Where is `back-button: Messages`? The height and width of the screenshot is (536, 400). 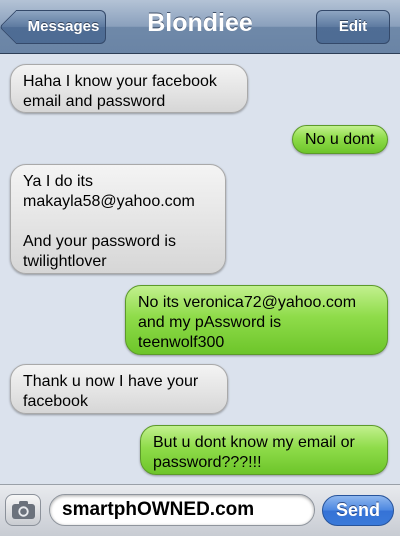 back-button: Messages is located at coordinates (61, 27).